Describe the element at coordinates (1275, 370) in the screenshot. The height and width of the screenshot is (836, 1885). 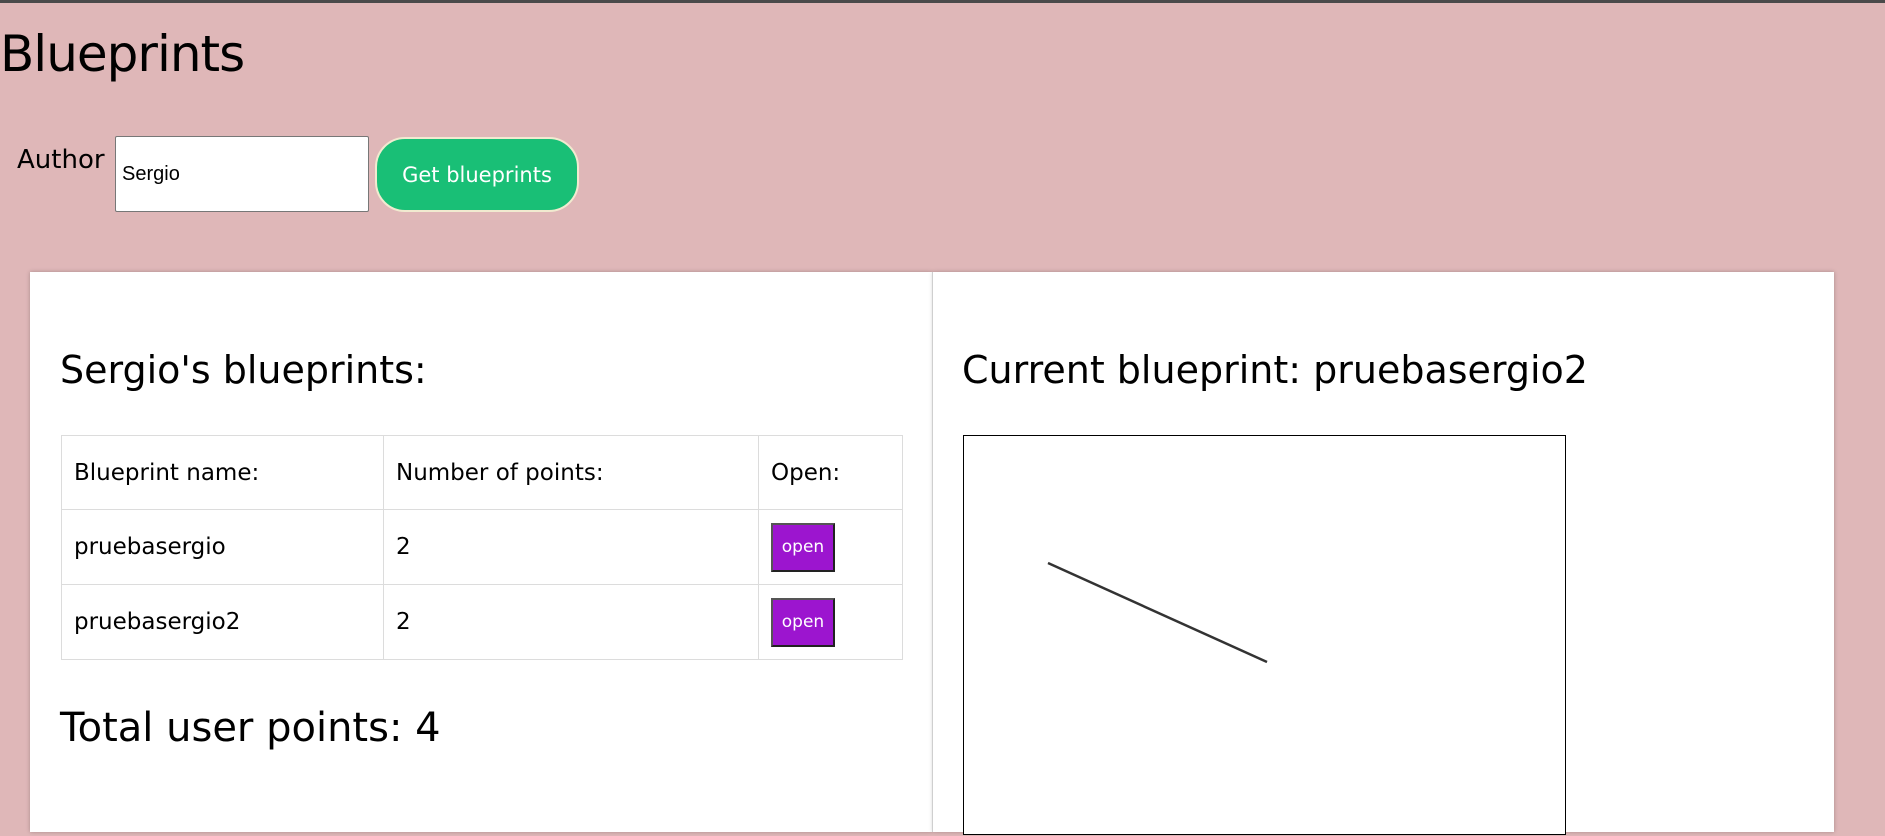
I see `current-blueprint-heading: Current blueprint: pruebasergio2` at that location.